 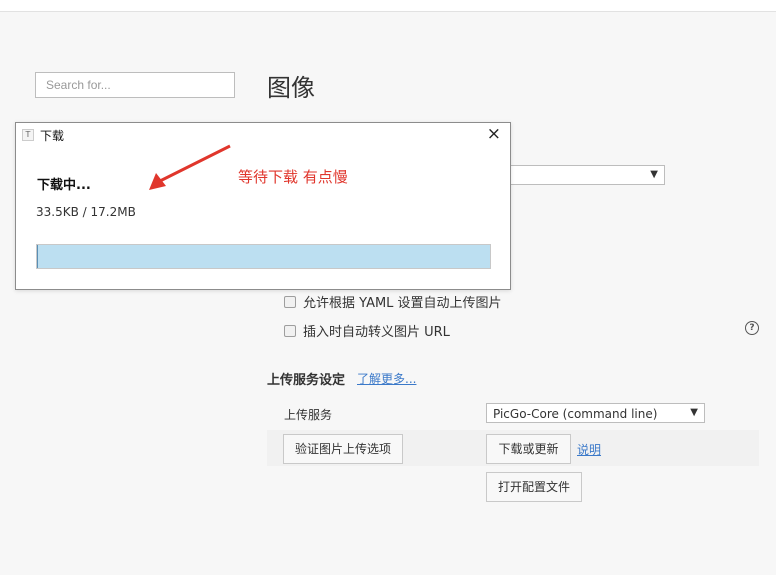 I want to click on upload-service-value: PicGo-Core (command line), so click(x=575, y=414).